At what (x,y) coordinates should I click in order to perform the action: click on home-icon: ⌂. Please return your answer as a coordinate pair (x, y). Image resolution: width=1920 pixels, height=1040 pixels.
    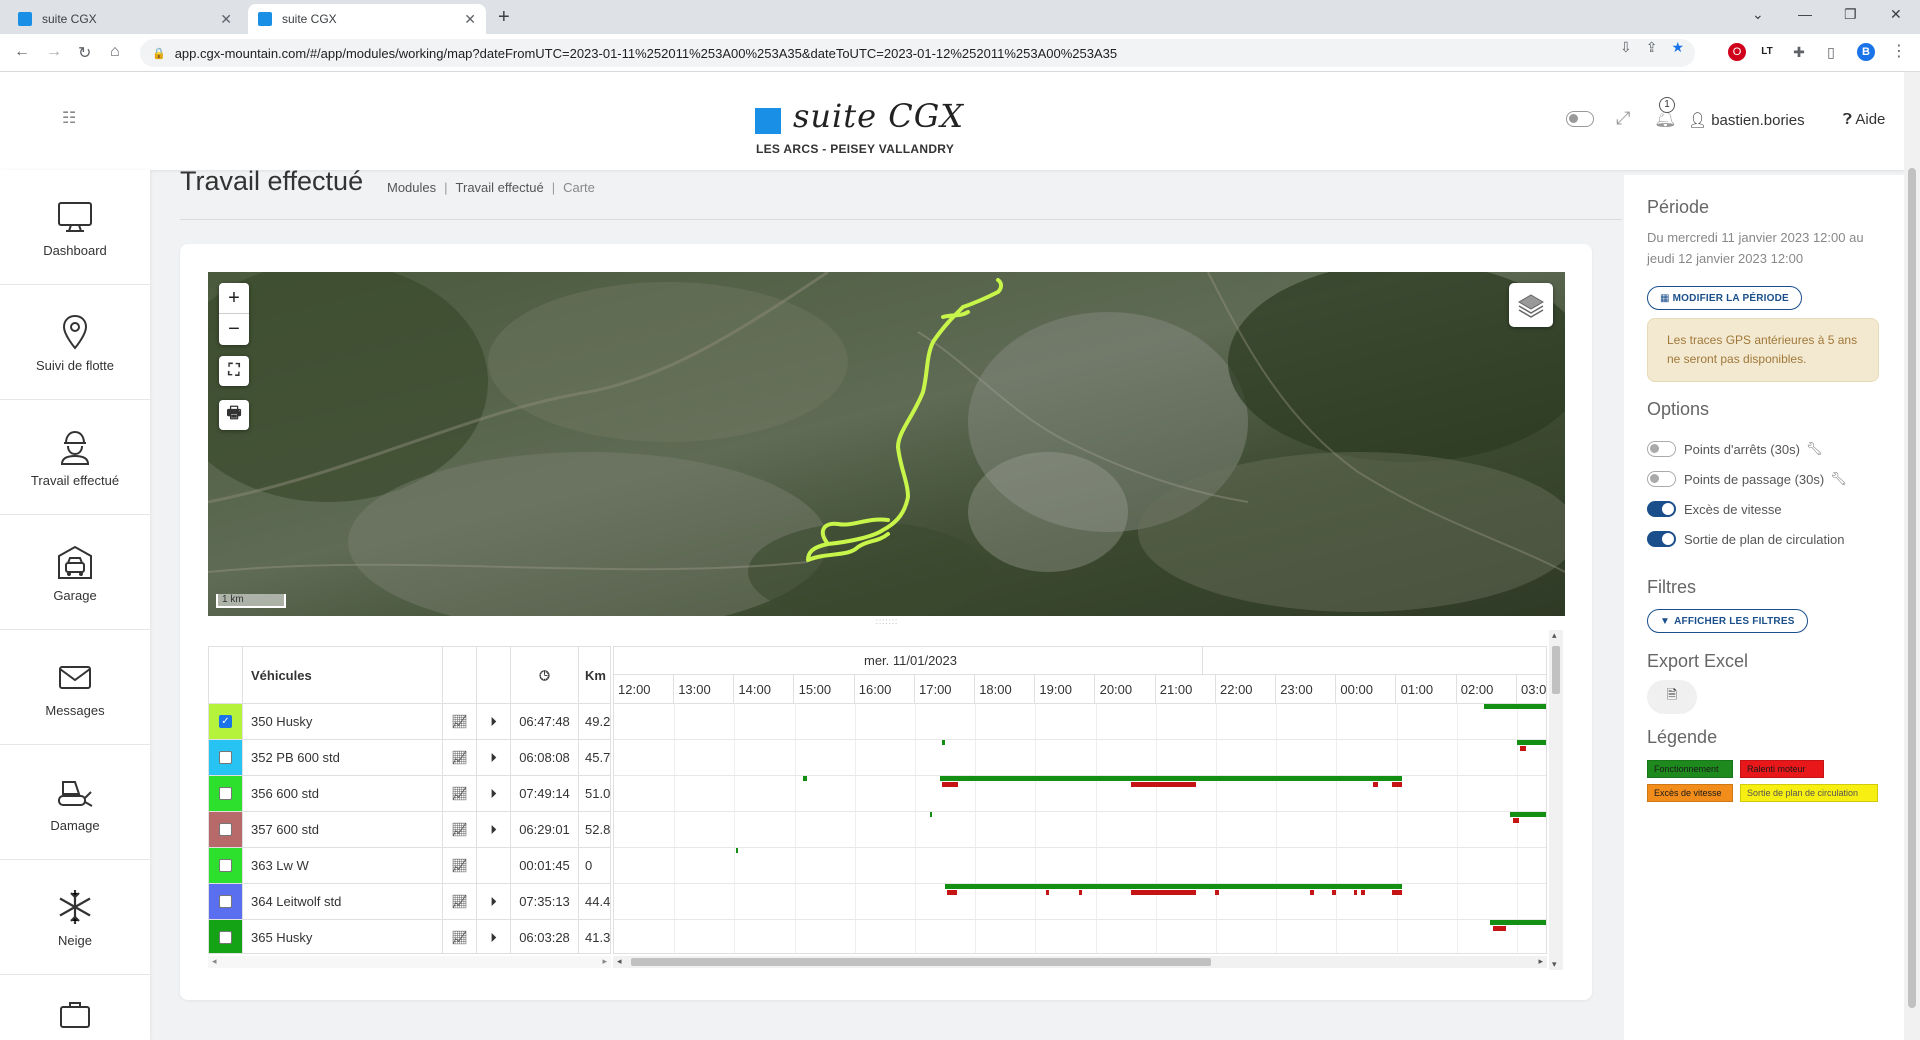
    Looking at the image, I should click on (115, 52).